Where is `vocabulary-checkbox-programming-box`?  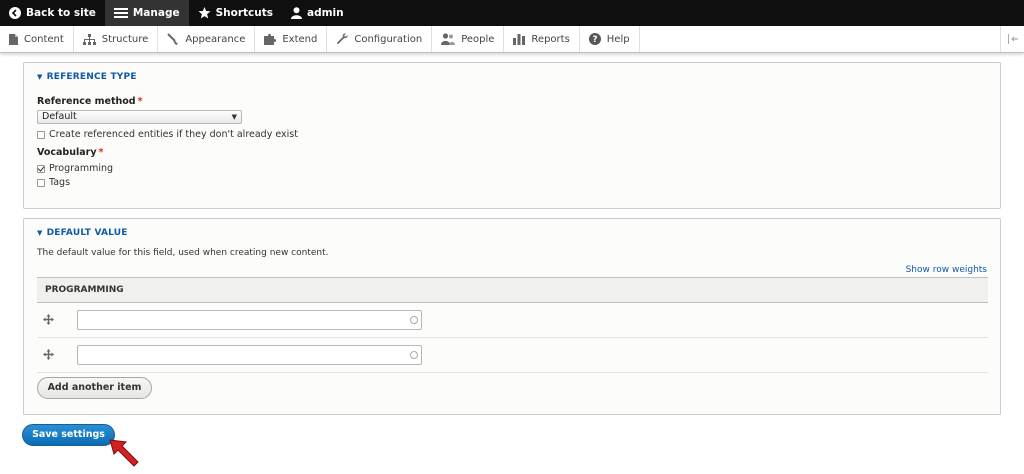
vocabulary-checkbox-programming-box is located at coordinates (41, 168).